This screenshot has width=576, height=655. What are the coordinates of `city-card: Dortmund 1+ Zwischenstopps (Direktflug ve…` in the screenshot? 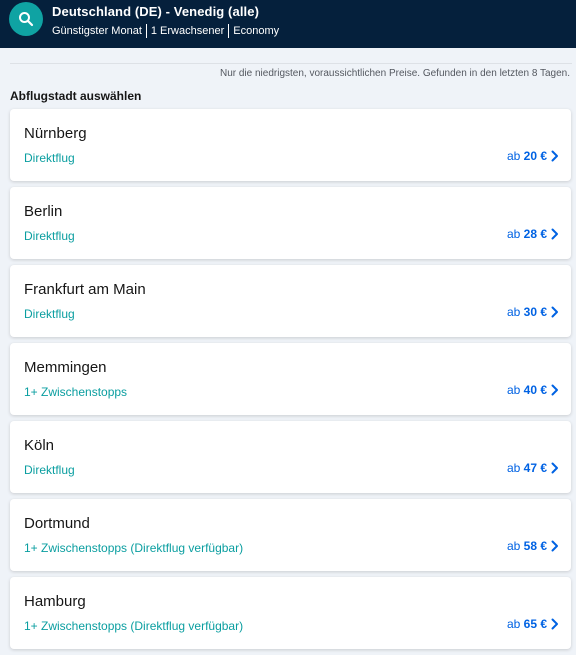 It's located at (290, 535).